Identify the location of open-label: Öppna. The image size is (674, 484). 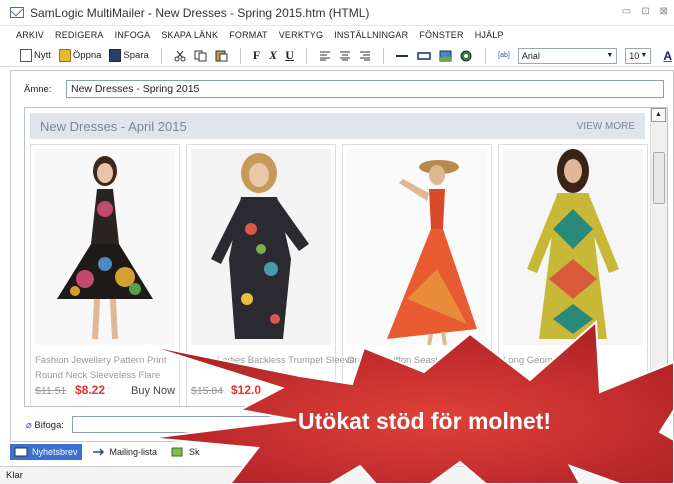
(87, 55).